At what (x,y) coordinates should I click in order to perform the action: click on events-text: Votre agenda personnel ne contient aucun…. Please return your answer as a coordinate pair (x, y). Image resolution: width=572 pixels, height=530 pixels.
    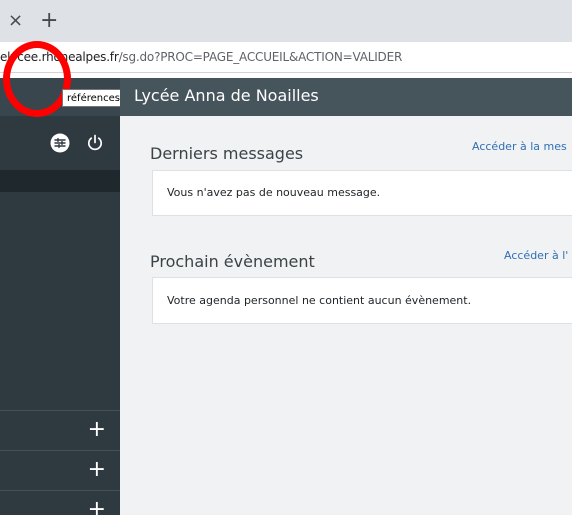
    Looking at the image, I should click on (319, 300).